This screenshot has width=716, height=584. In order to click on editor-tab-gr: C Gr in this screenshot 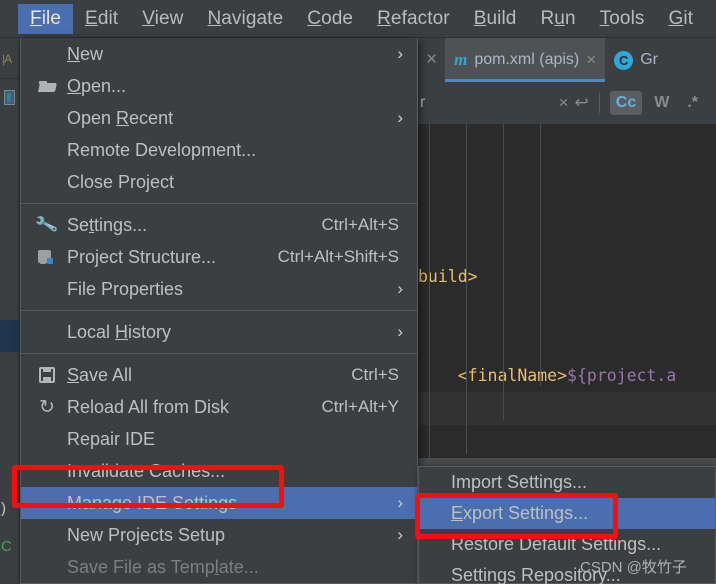, I will do `click(636, 60)`.